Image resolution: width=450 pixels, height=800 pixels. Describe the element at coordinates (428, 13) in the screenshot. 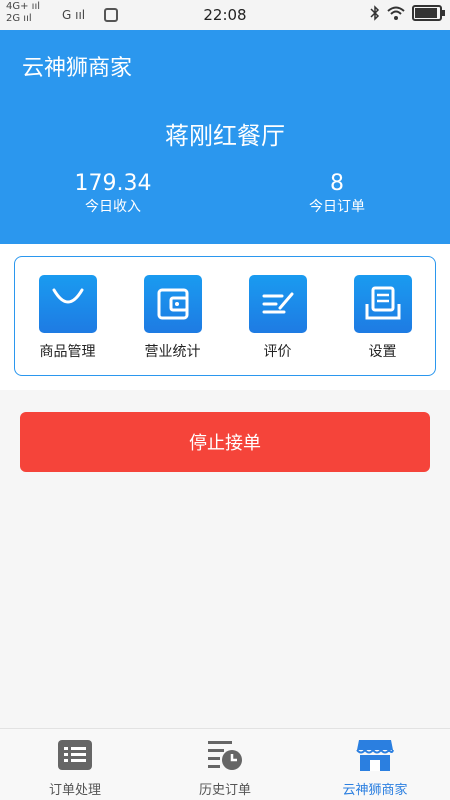

I see `battery-icon` at that location.